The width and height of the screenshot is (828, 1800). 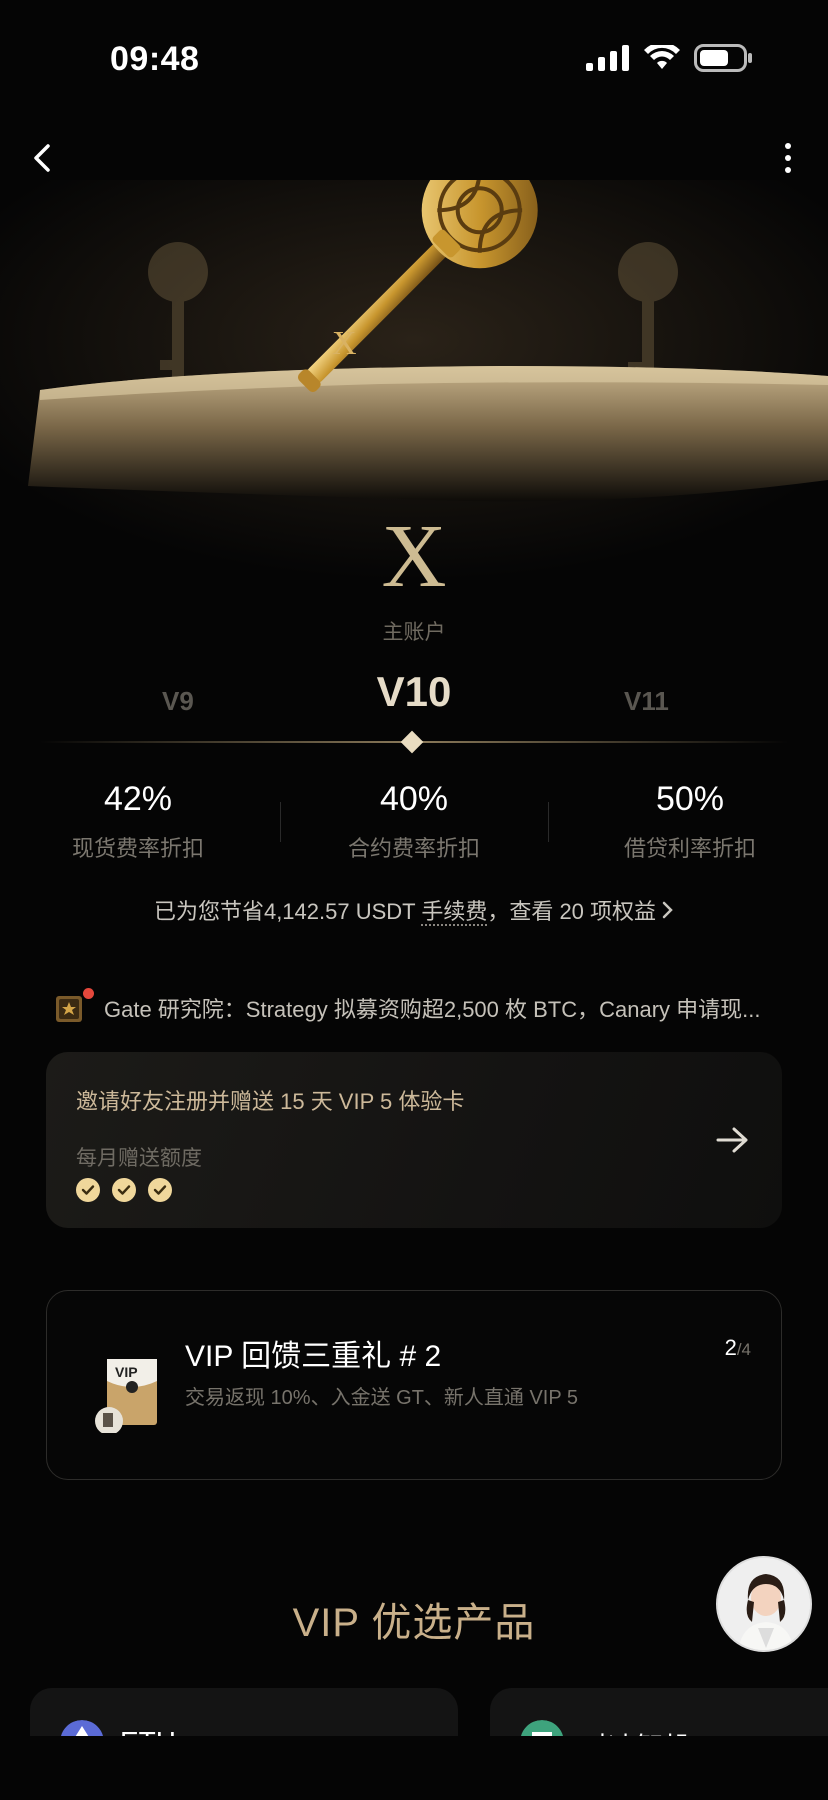 I want to click on battery-icon, so click(x=723, y=58).